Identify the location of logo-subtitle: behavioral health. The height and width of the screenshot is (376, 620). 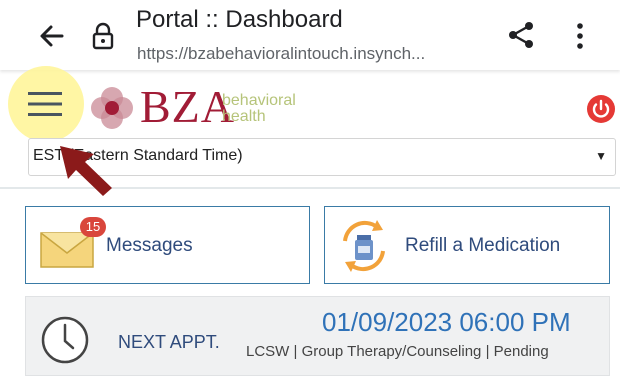
(259, 109).